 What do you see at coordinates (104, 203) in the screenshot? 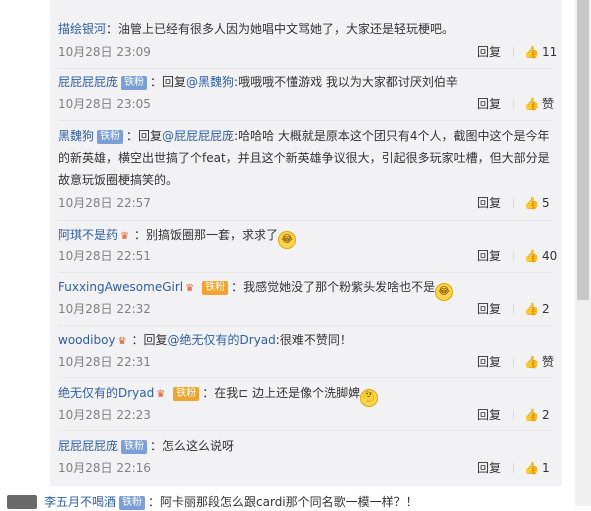
I see `comment-time: 10月28日 22:57` at bounding box center [104, 203].